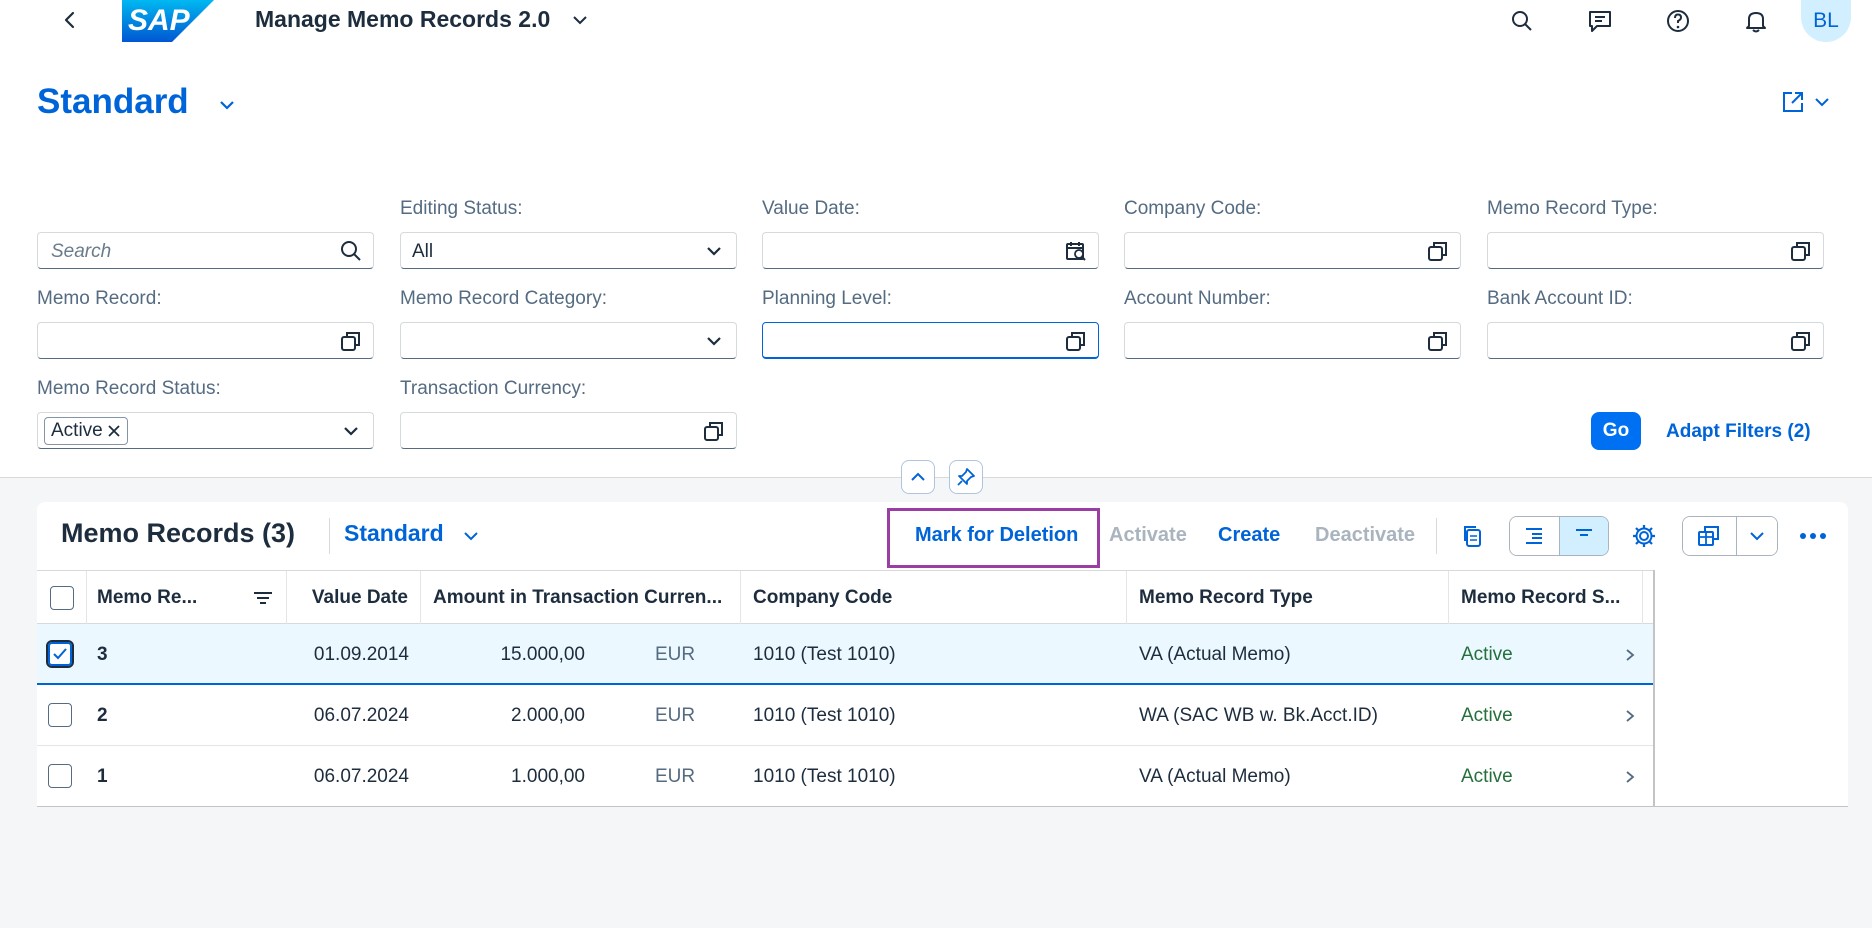  What do you see at coordinates (1808, 102) in the screenshot?
I see `share-button` at bounding box center [1808, 102].